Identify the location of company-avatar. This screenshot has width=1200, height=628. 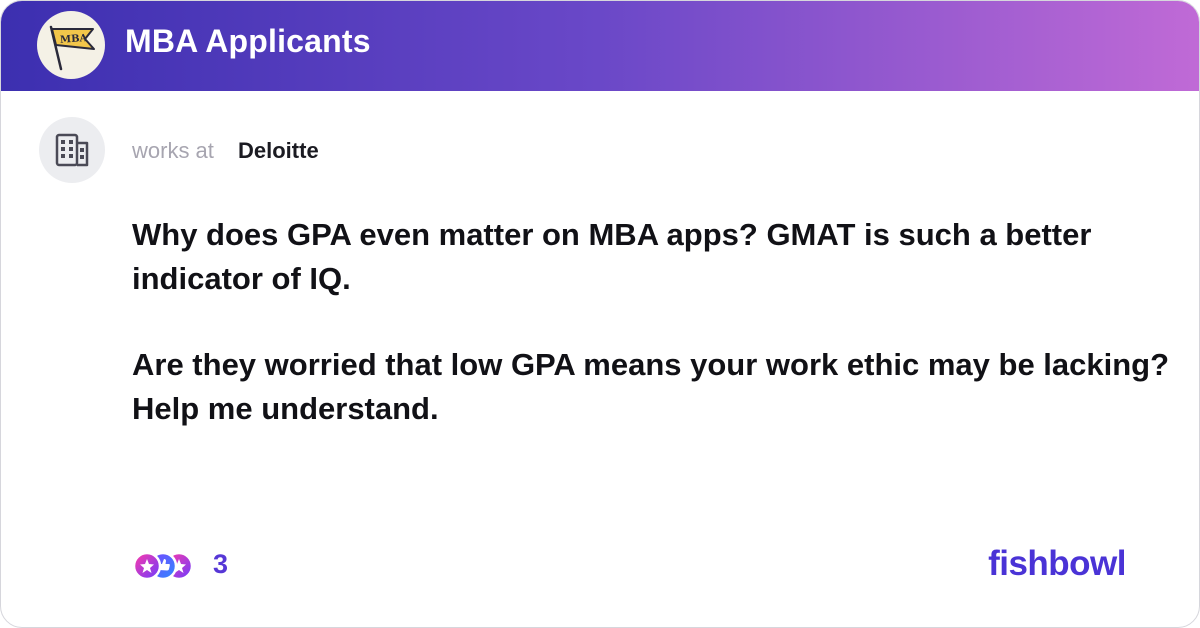
(72, 150).